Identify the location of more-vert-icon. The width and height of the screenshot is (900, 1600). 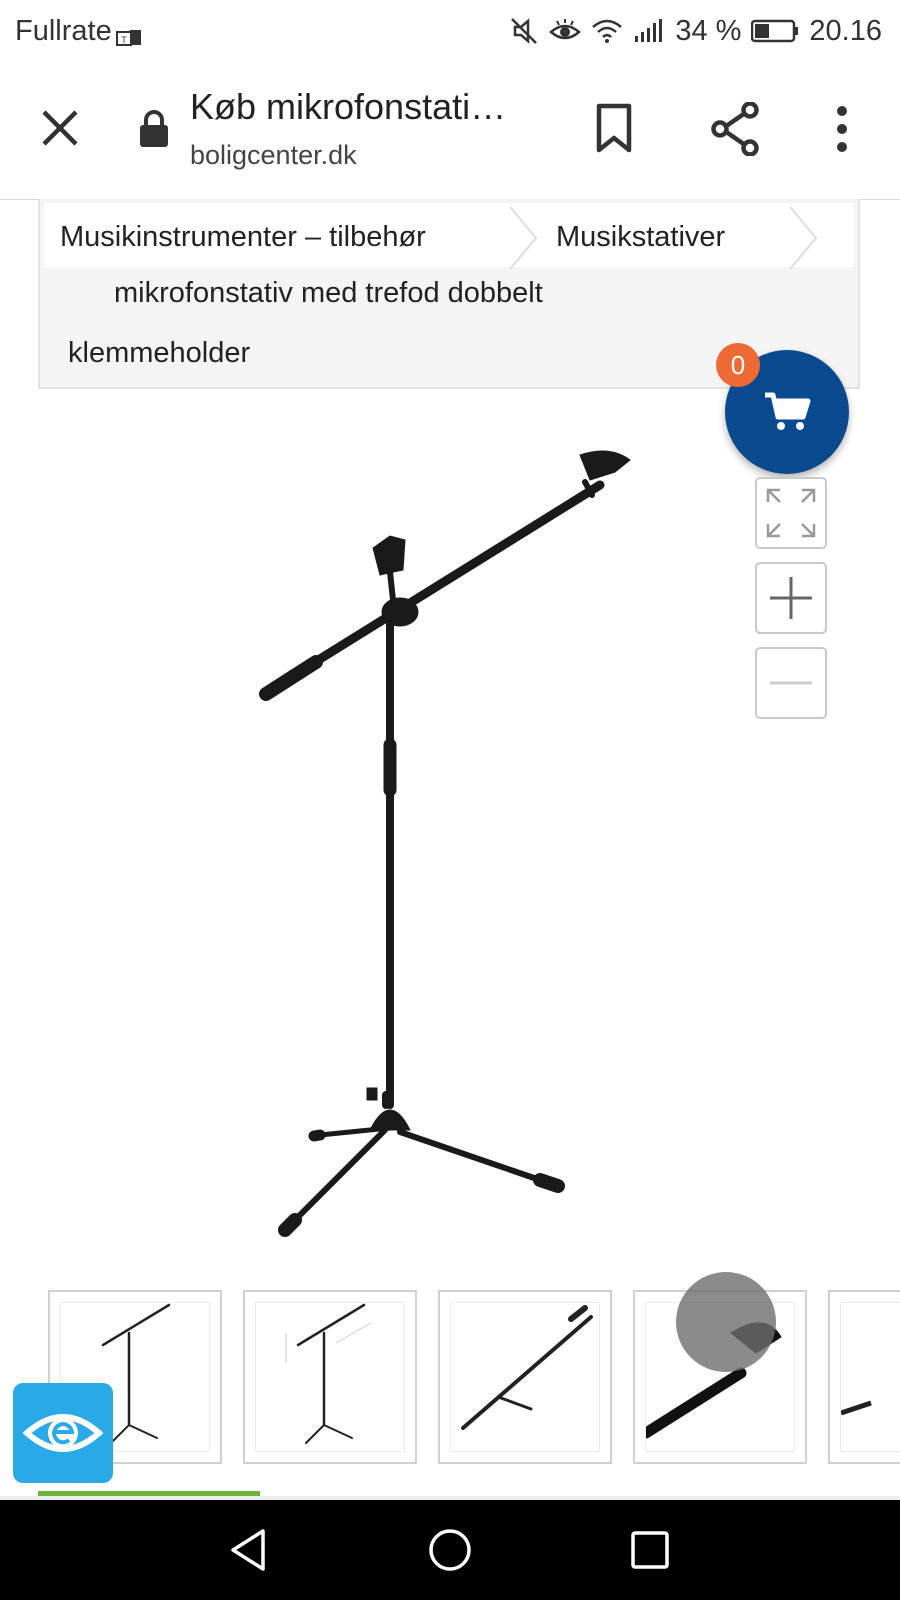
(842, 129).